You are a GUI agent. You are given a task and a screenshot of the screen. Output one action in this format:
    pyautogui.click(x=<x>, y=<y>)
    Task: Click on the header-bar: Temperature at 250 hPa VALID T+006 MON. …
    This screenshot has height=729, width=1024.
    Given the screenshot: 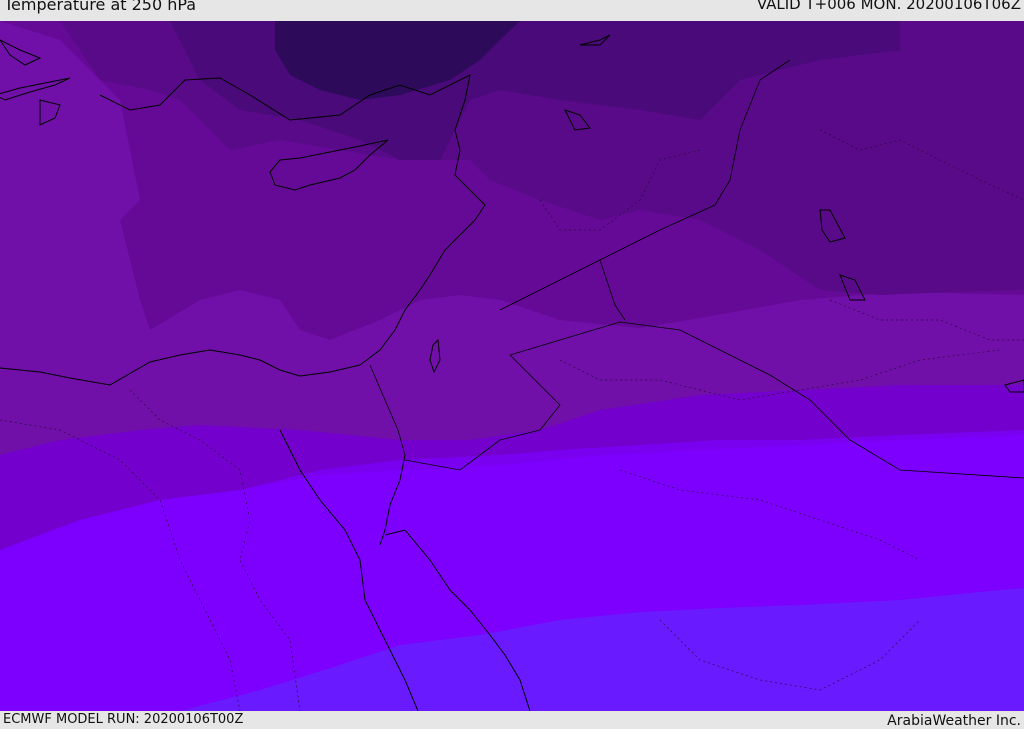 What is the action you would take?
    pyautogui.click(x=512, y=10)
    